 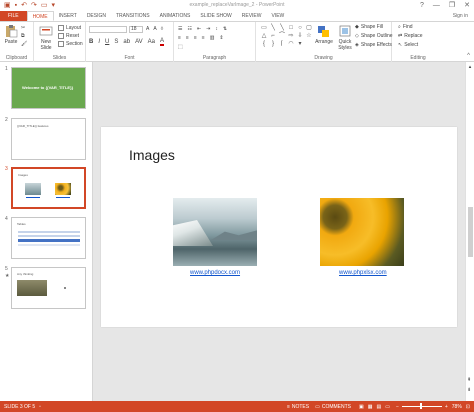 I want to click on slide-thumbnail-2: {{VAR_TITLE}} features, so click(x=48, y=139).